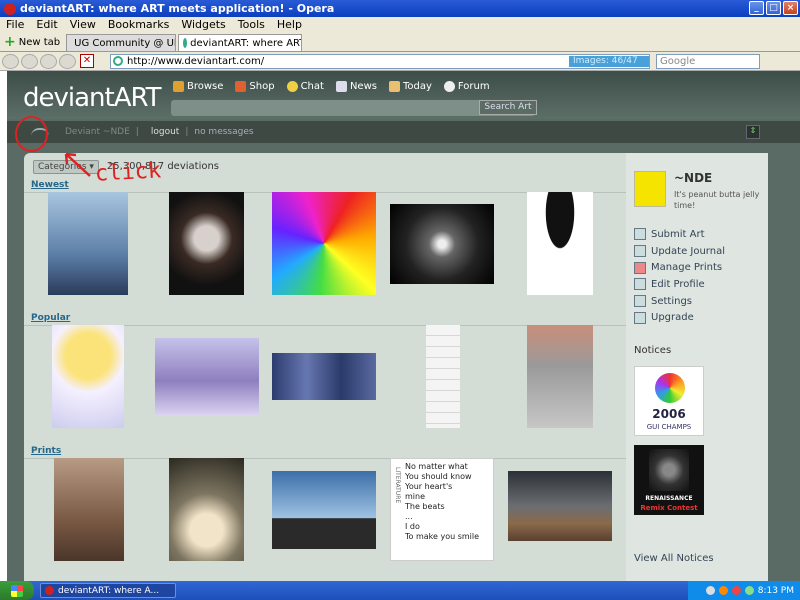  I want to click on messages-link: no messages, so click(223, 132).